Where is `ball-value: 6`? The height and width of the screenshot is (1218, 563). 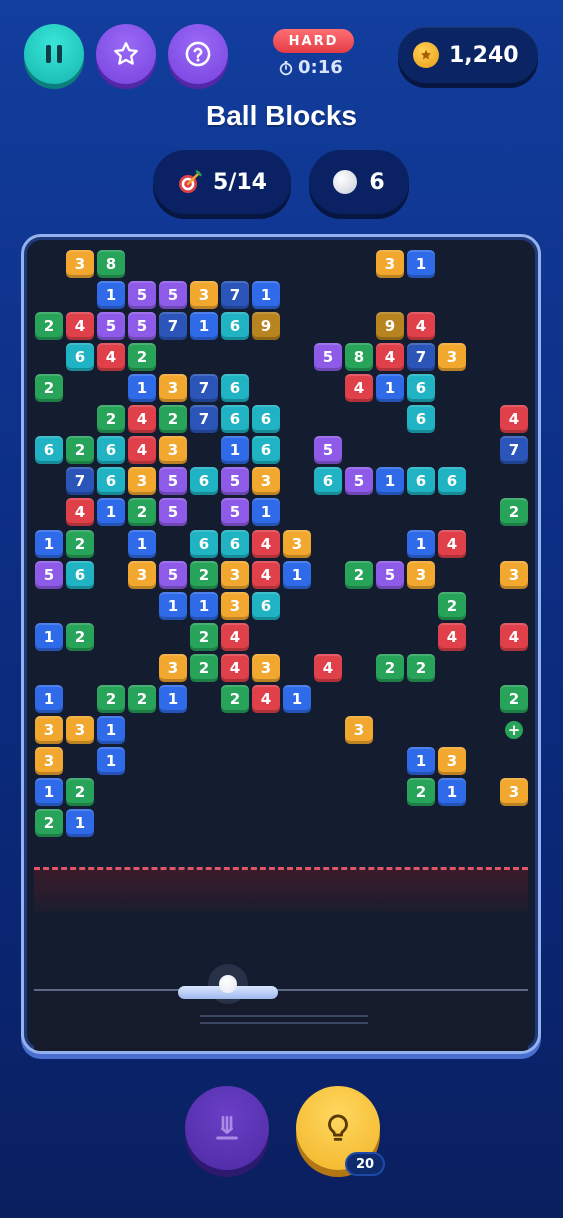 ball-value: 6 is located at coordinates (377, 182).